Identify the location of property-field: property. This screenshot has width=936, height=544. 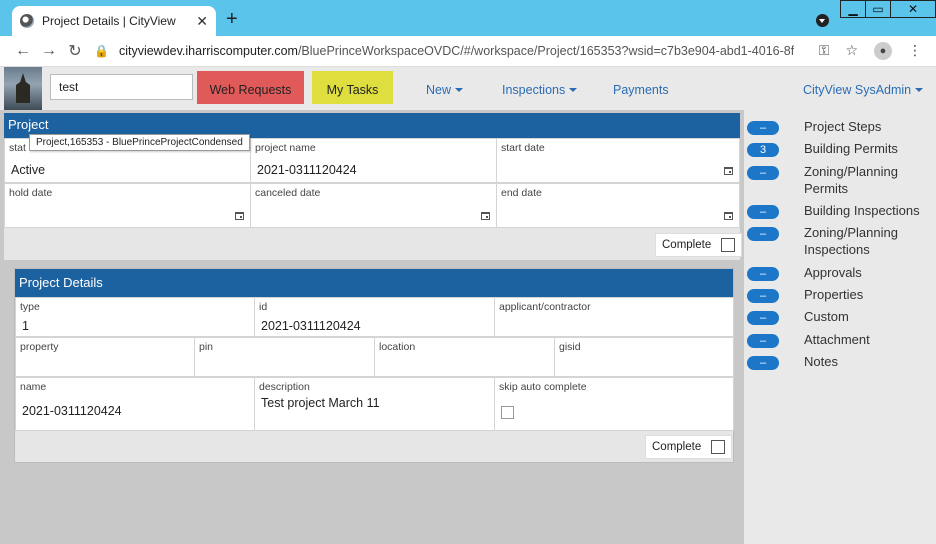
(105, 357).